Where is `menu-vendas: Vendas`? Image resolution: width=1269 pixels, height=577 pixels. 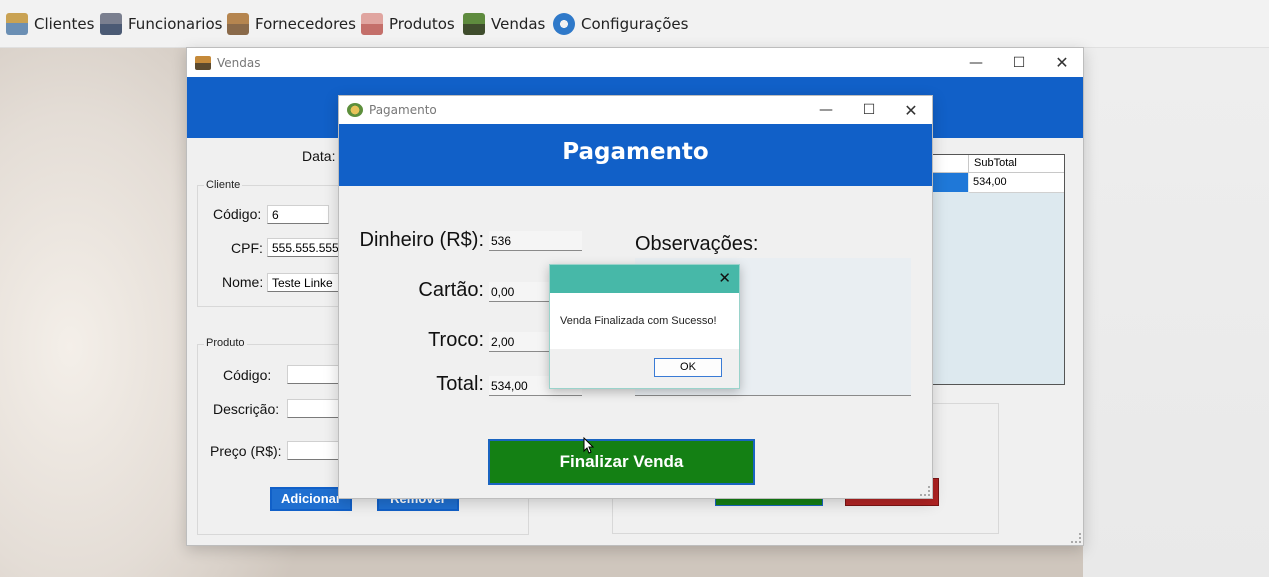 menu-vendas: Vendas is located at coordinates (504, 24).